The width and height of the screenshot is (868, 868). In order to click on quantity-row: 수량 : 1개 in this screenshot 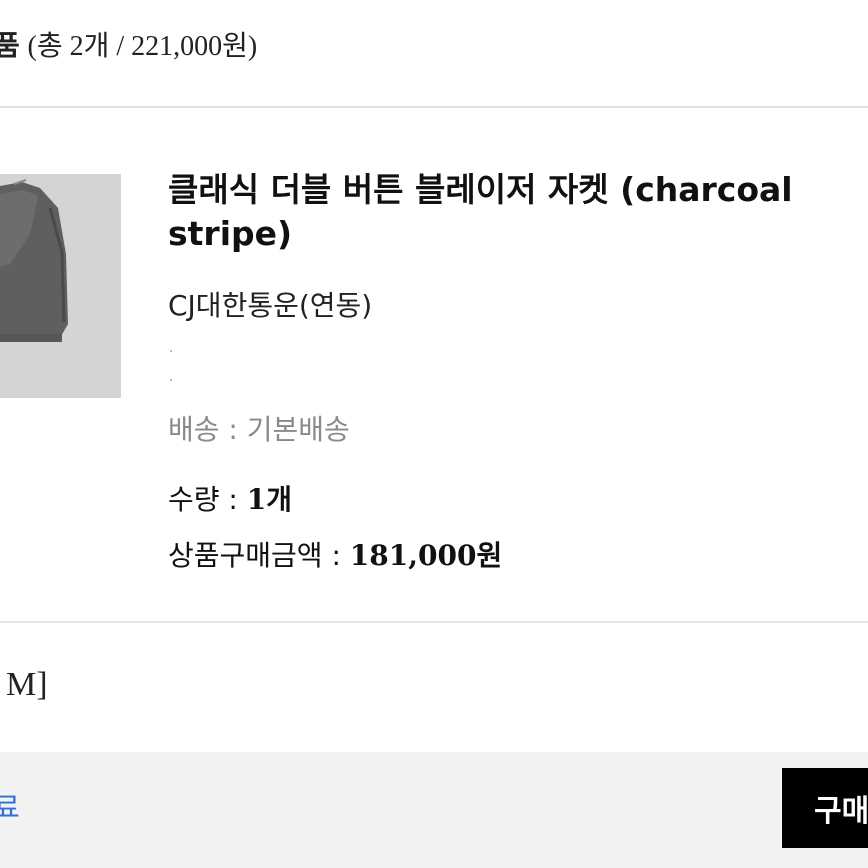, I will do `click(230, 498)`.